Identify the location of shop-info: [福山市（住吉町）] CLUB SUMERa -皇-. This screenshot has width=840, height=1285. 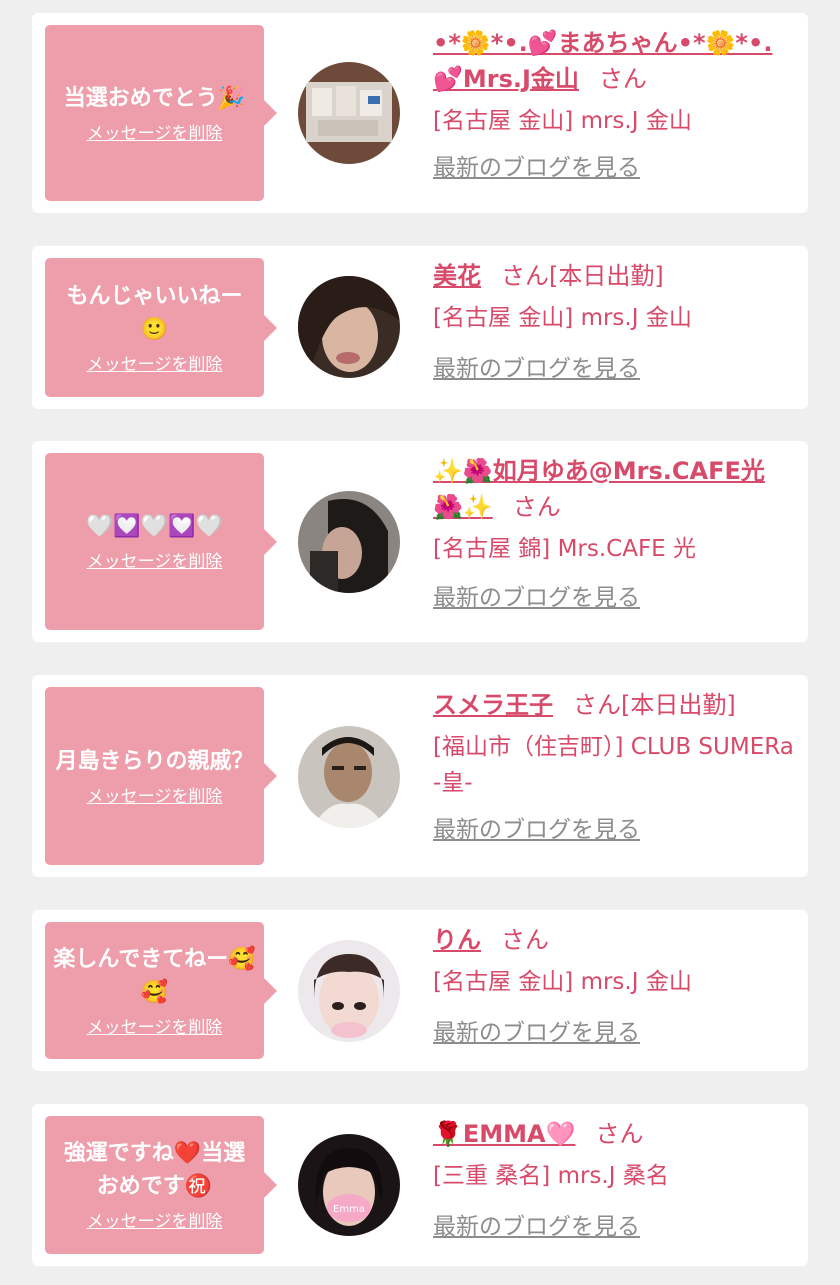
(613, 765).